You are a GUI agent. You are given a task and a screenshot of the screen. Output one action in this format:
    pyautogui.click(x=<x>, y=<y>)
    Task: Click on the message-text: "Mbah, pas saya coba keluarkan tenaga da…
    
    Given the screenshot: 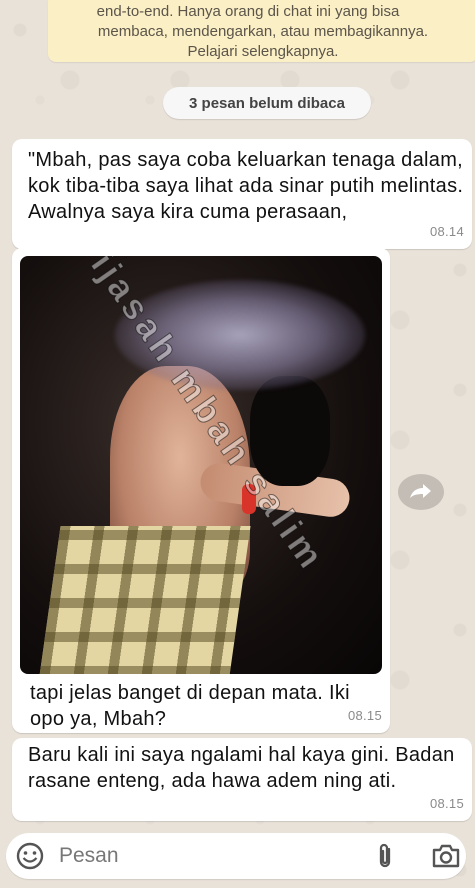 What is the action you would take?
    pyautogui.click(x=246, y=186)
    